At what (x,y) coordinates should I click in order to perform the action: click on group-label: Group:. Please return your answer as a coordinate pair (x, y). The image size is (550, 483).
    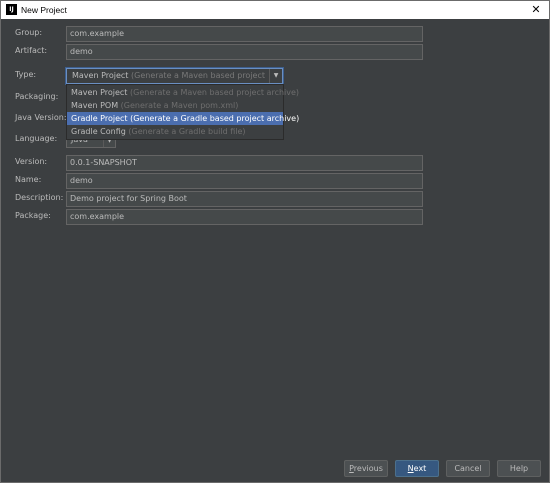
    Looking at the image, I should click on (29, 32).